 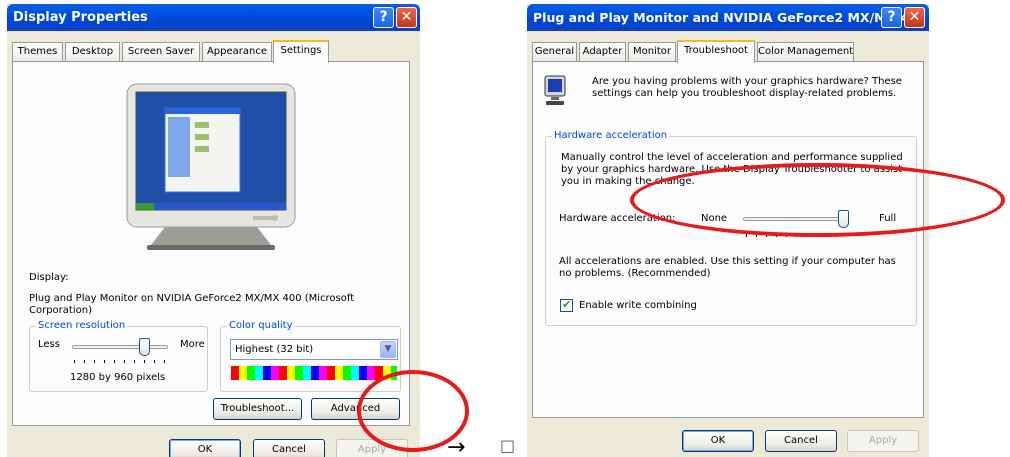 What do you see at coordinates (120, 361) in the screenshot?
I see `resolution-slider-ticks` at bounding box center [120, 361].